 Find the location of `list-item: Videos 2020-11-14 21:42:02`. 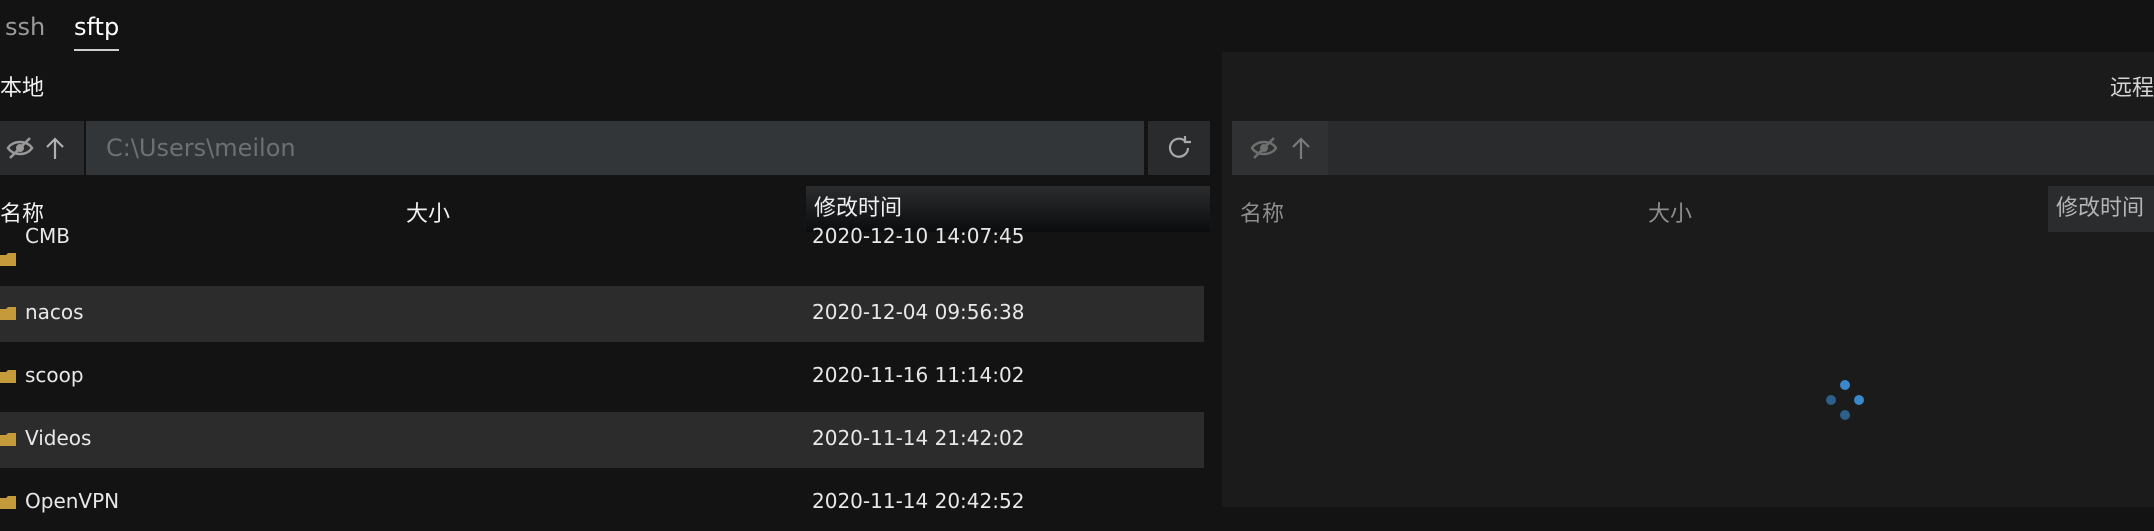

list-item: Videos 2020-11-14 21:42:02 is located at coordinates (602, 440).